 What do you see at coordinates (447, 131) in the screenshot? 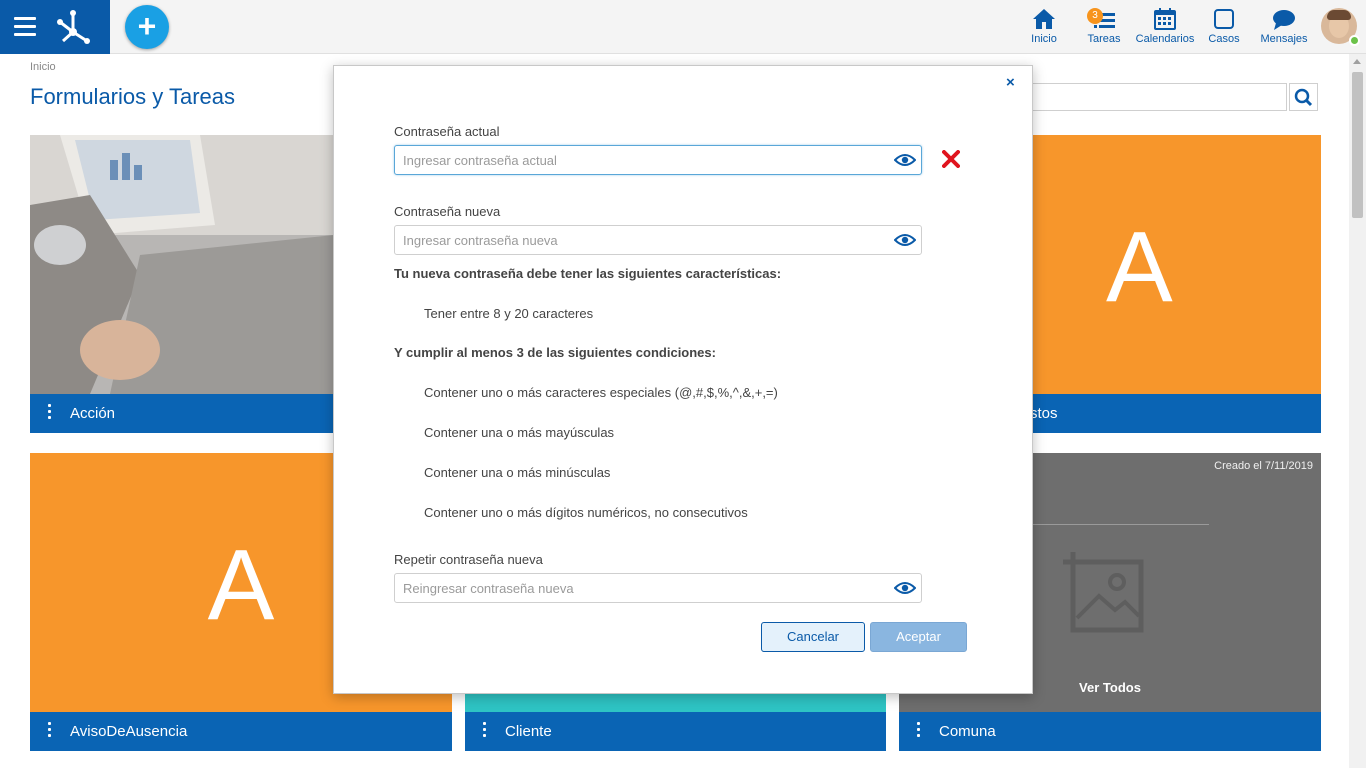
I see `current-password-label: Contraseña actual` at bounding box center [447, 131].